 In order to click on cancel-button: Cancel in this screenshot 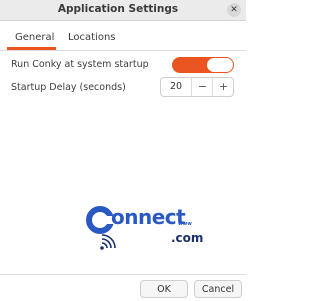, I will do `click(218, 289)`.